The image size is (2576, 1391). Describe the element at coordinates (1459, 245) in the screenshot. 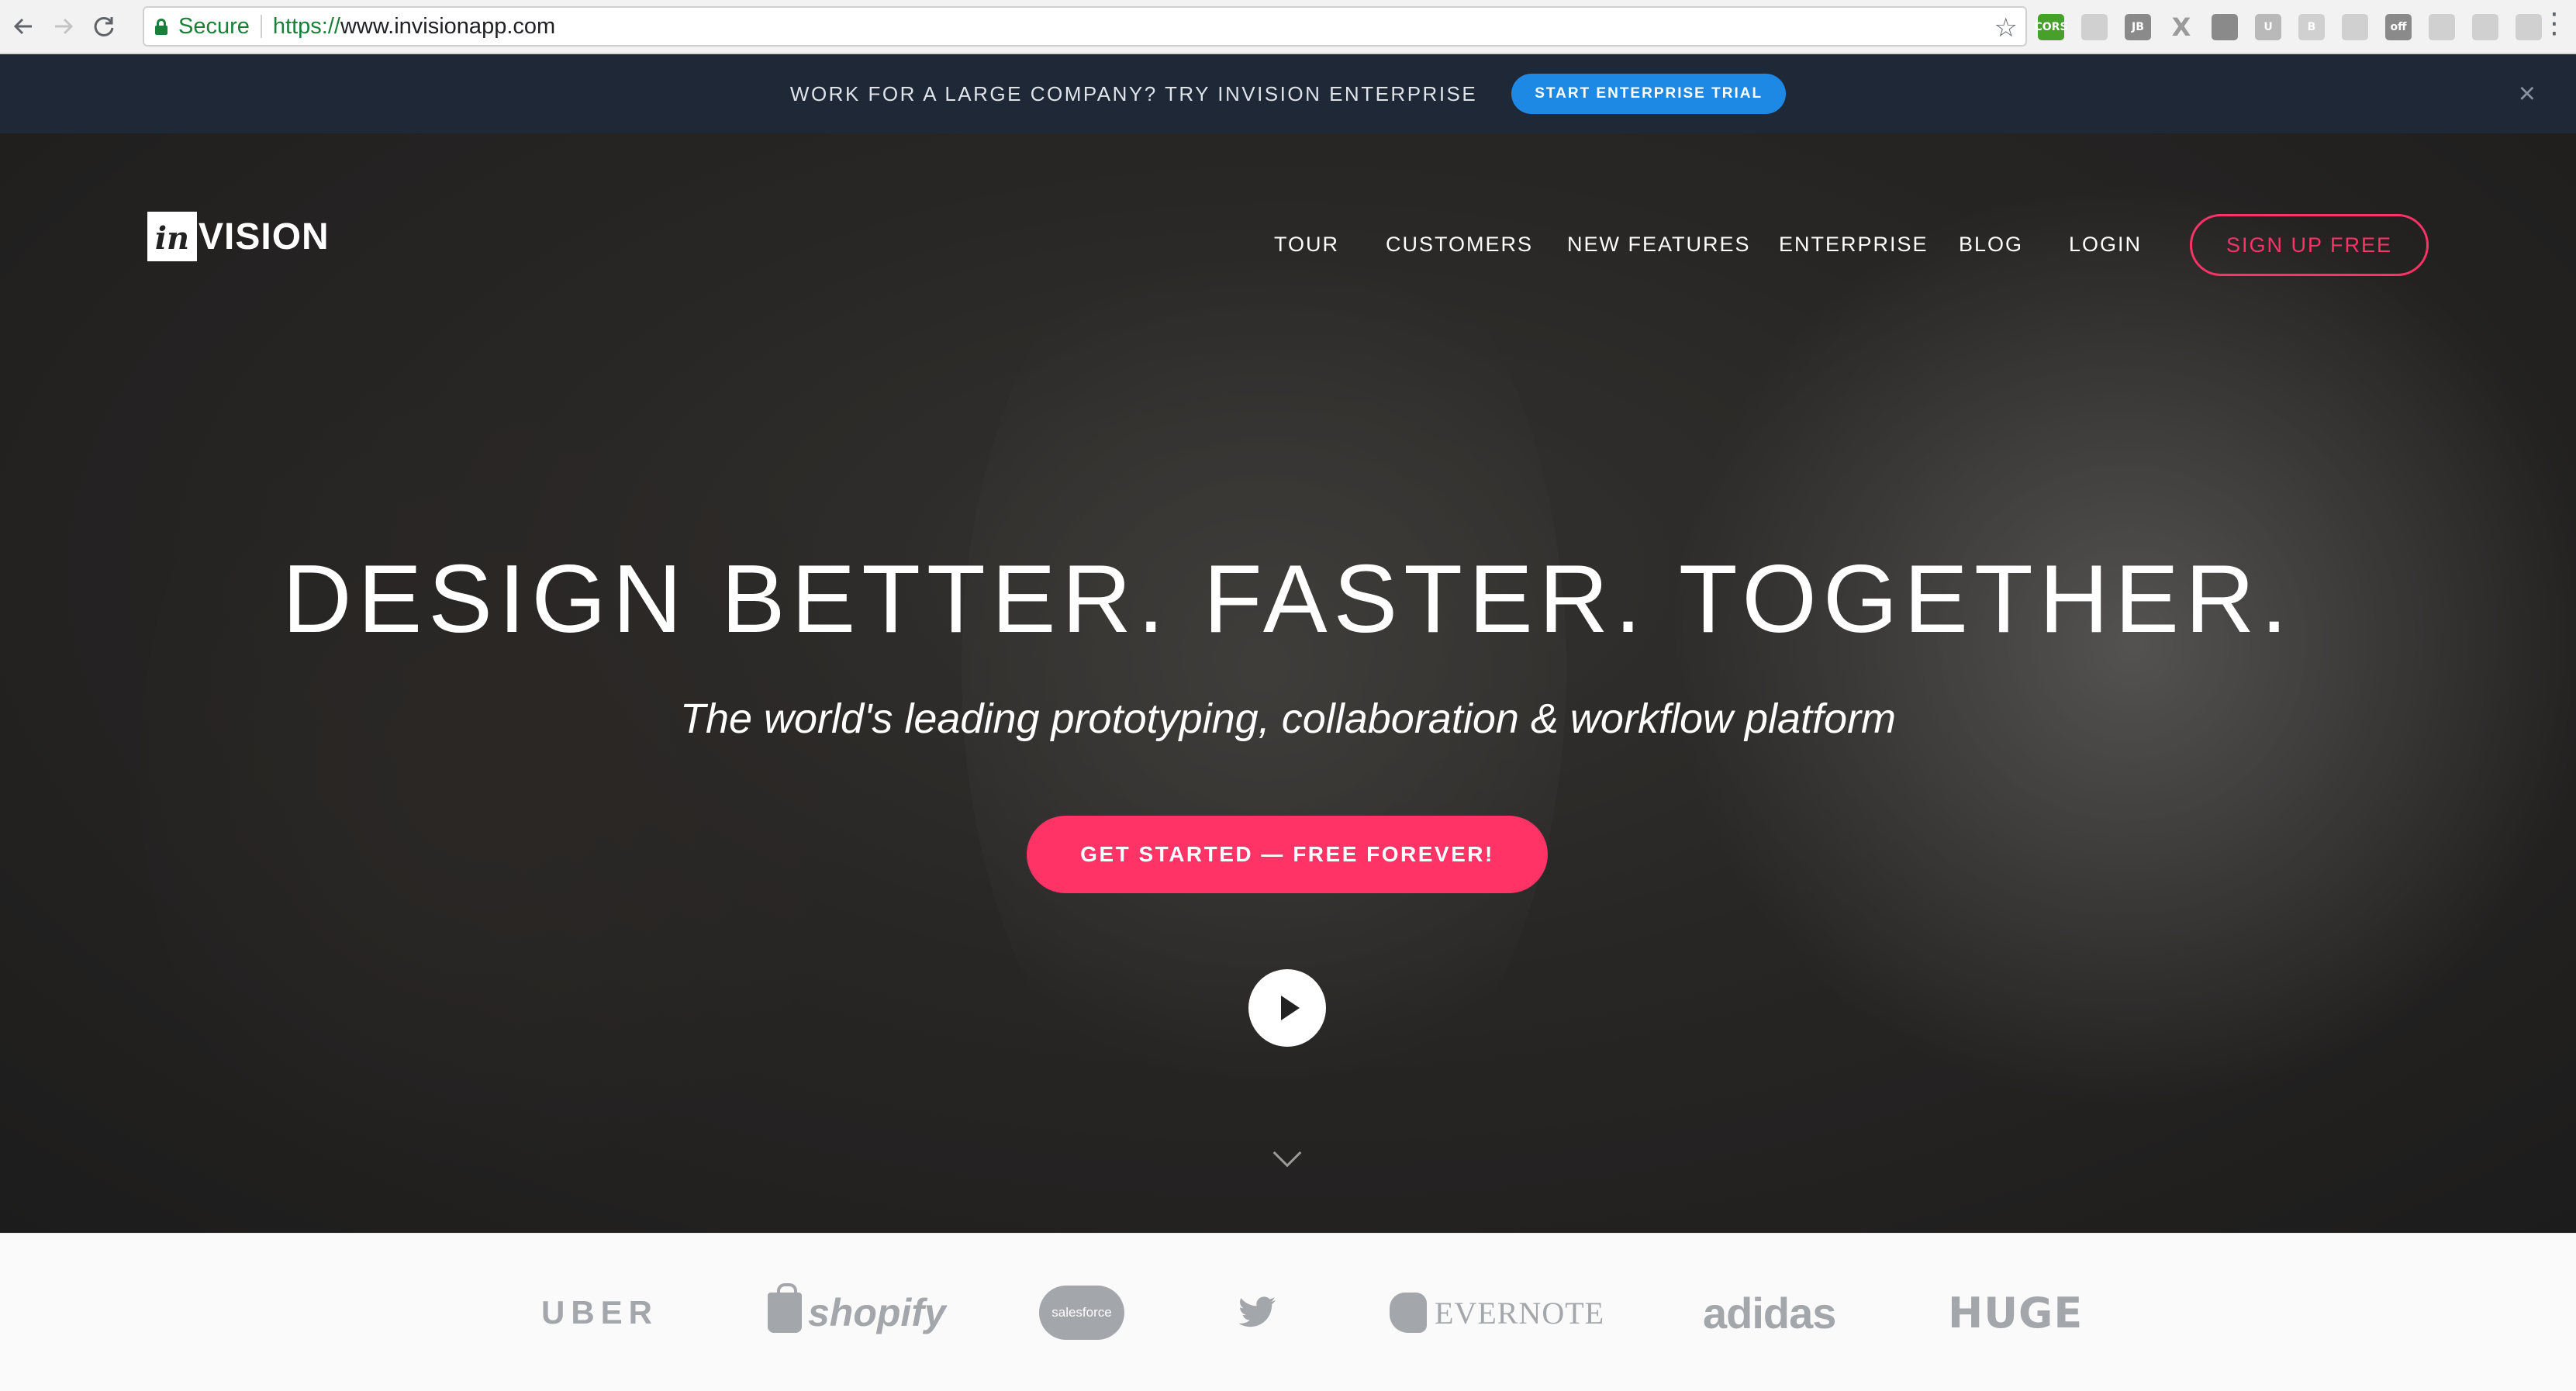

I see `nav-customers: CUSTOMERS` at that location.